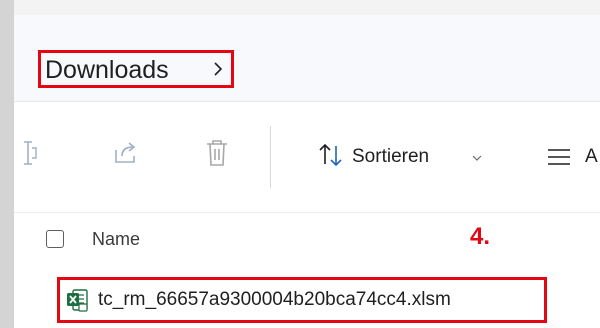 This screenshot has width=600, height=328. Describe the element at coordinates (559, 157) in the screenshot. I see `view-icon` at that location.